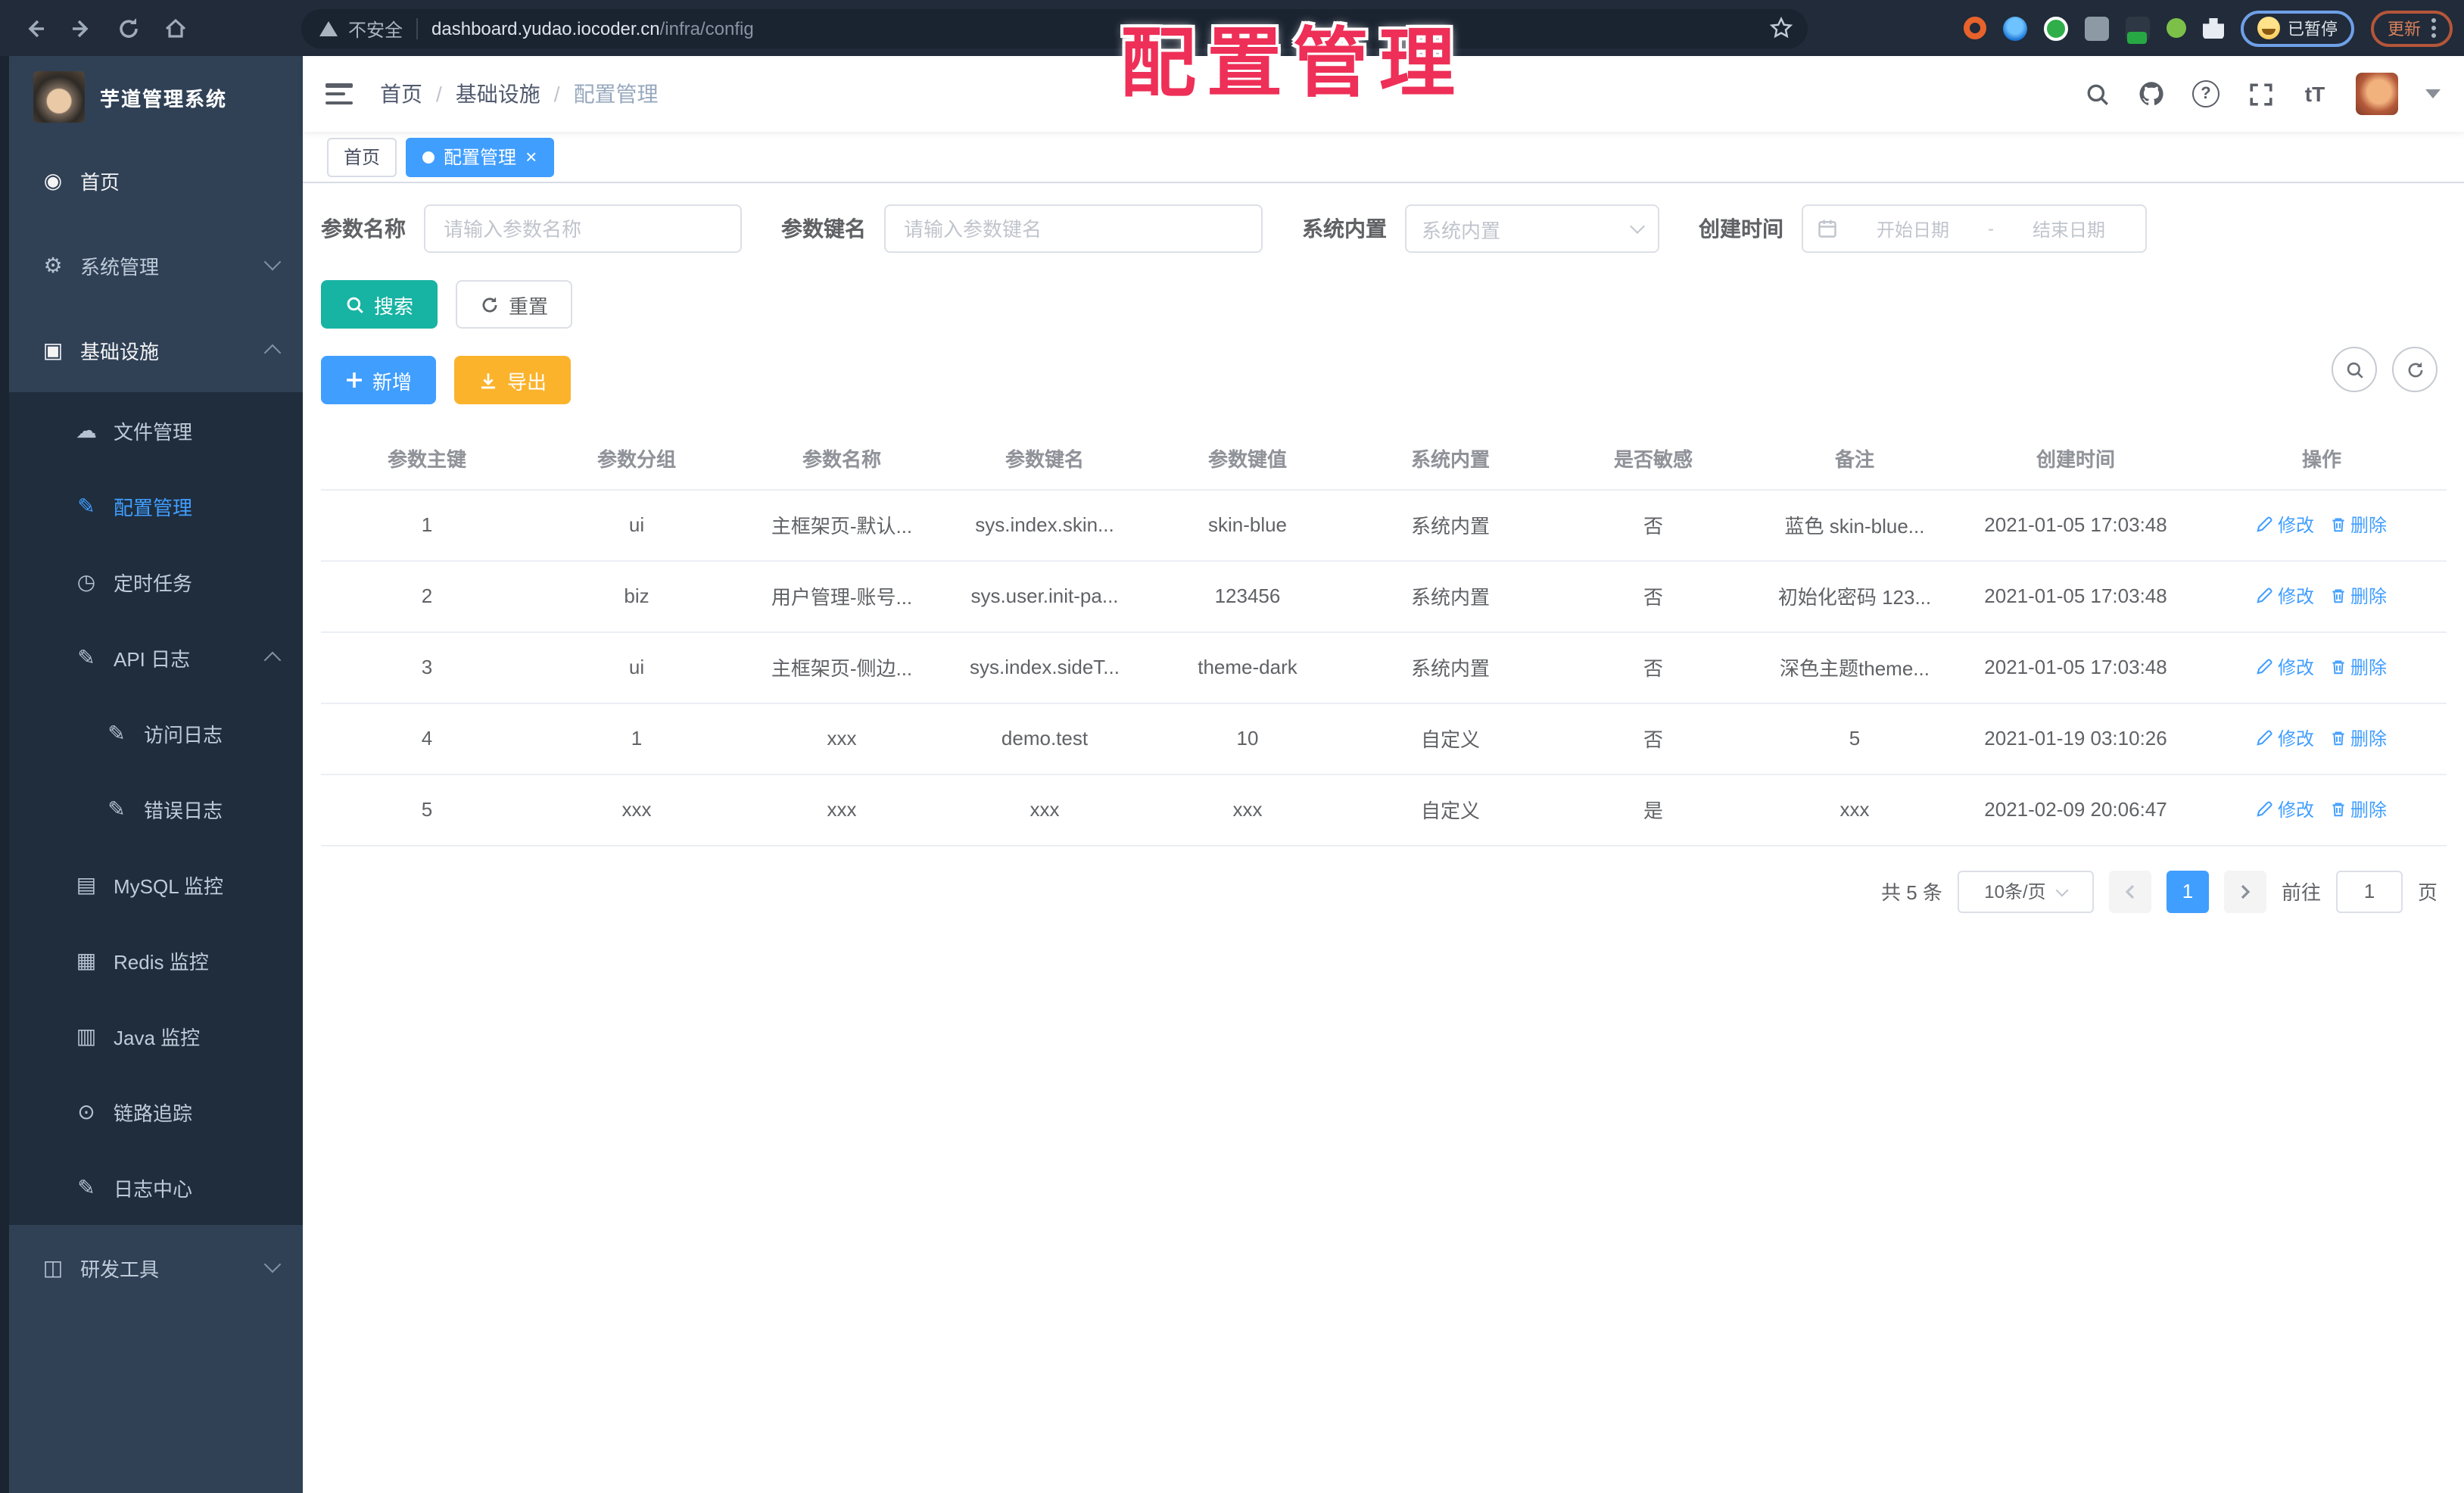  I want to click on close-icon: ×, so click(531, 157).